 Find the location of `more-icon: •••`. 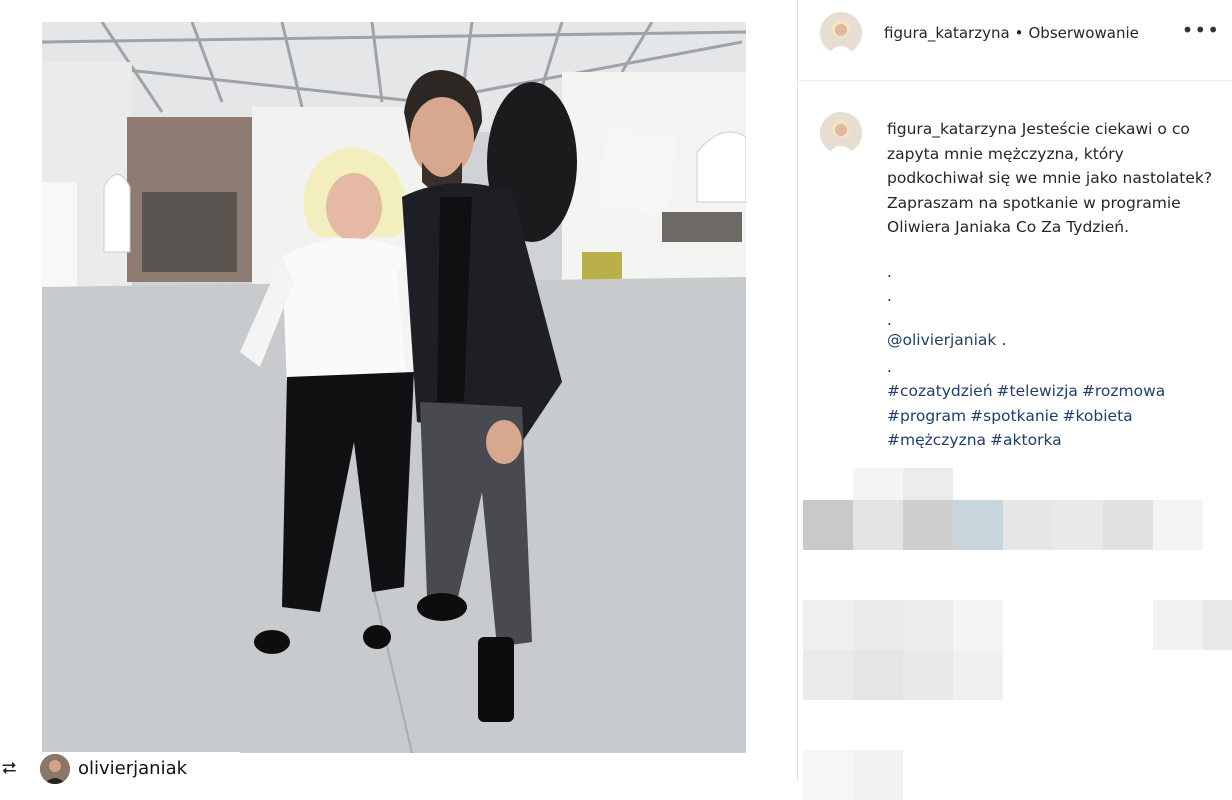

more-icon: ••• is located at coordinates (1201, 30).